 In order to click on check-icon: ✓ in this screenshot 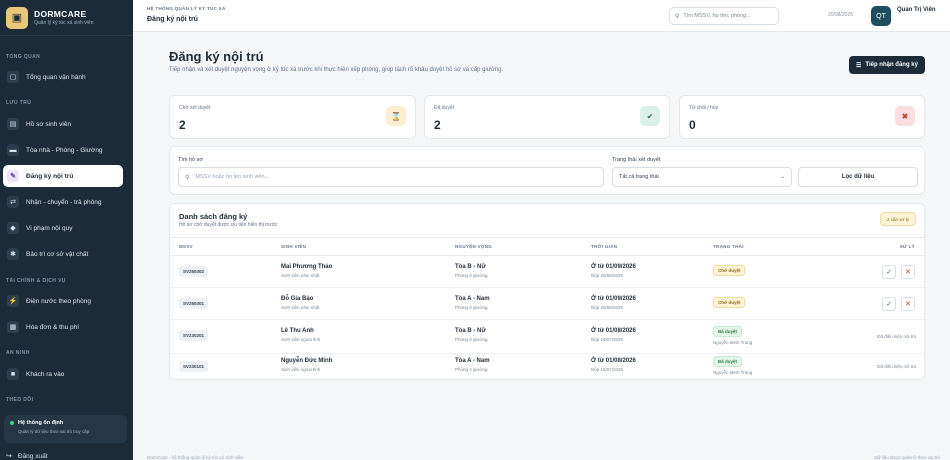, I will do `click(889, 304)`.